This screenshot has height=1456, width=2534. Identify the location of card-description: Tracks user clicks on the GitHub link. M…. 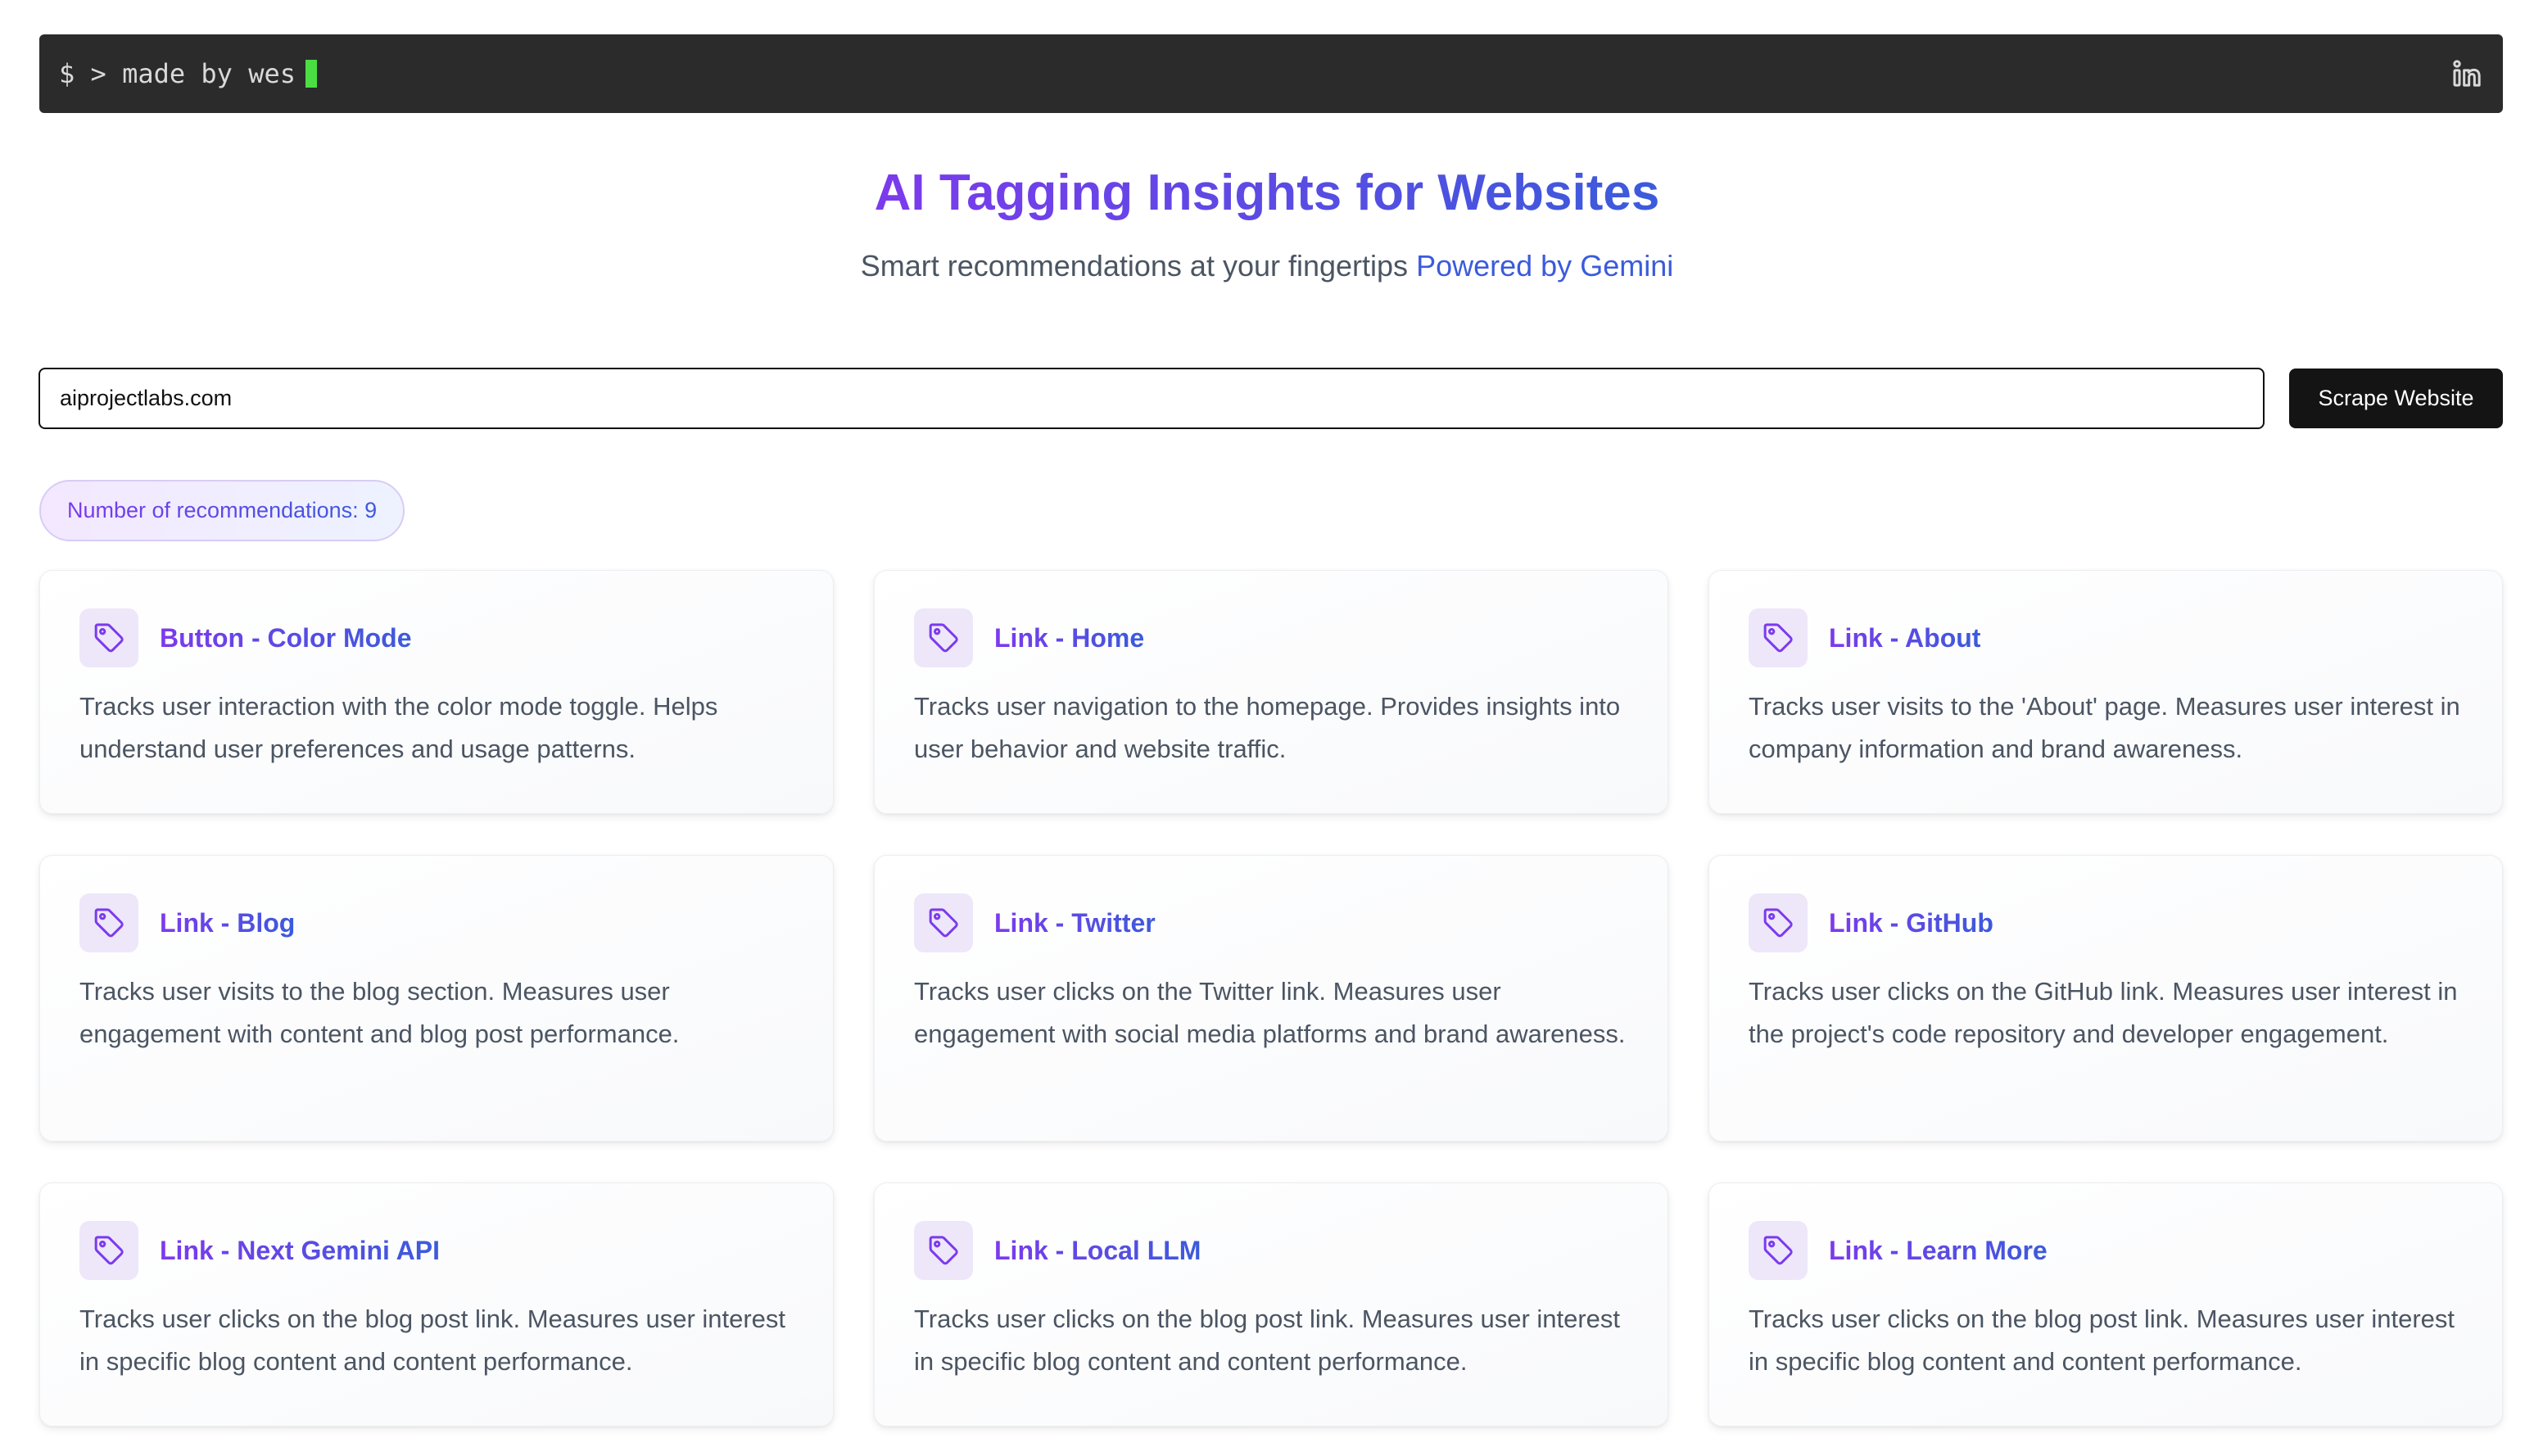
(2104, 1012).